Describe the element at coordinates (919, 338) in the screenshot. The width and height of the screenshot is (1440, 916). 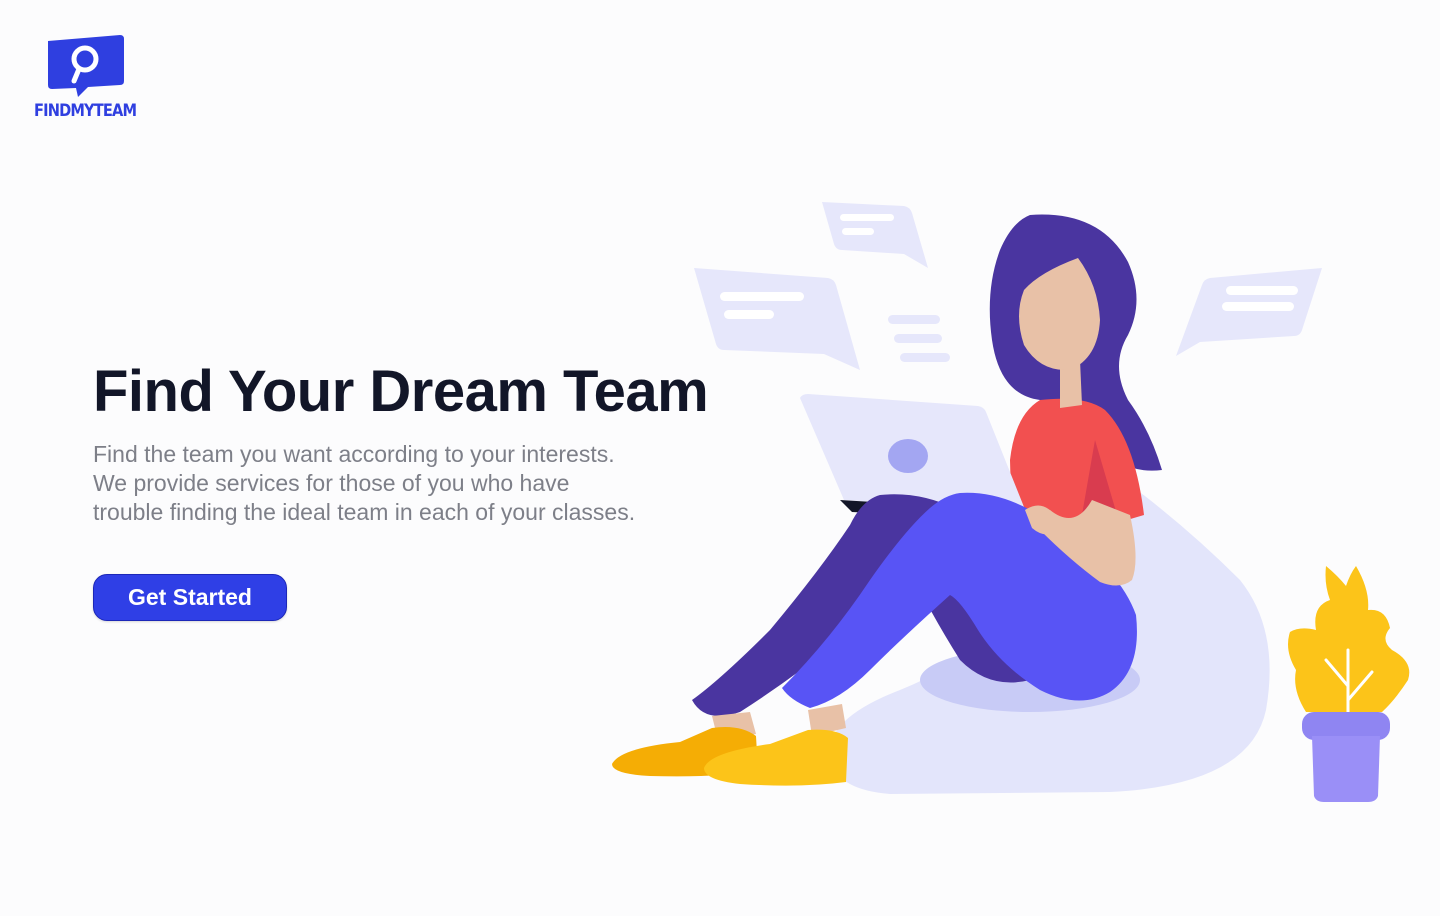
I see `chat-lines` at that location.